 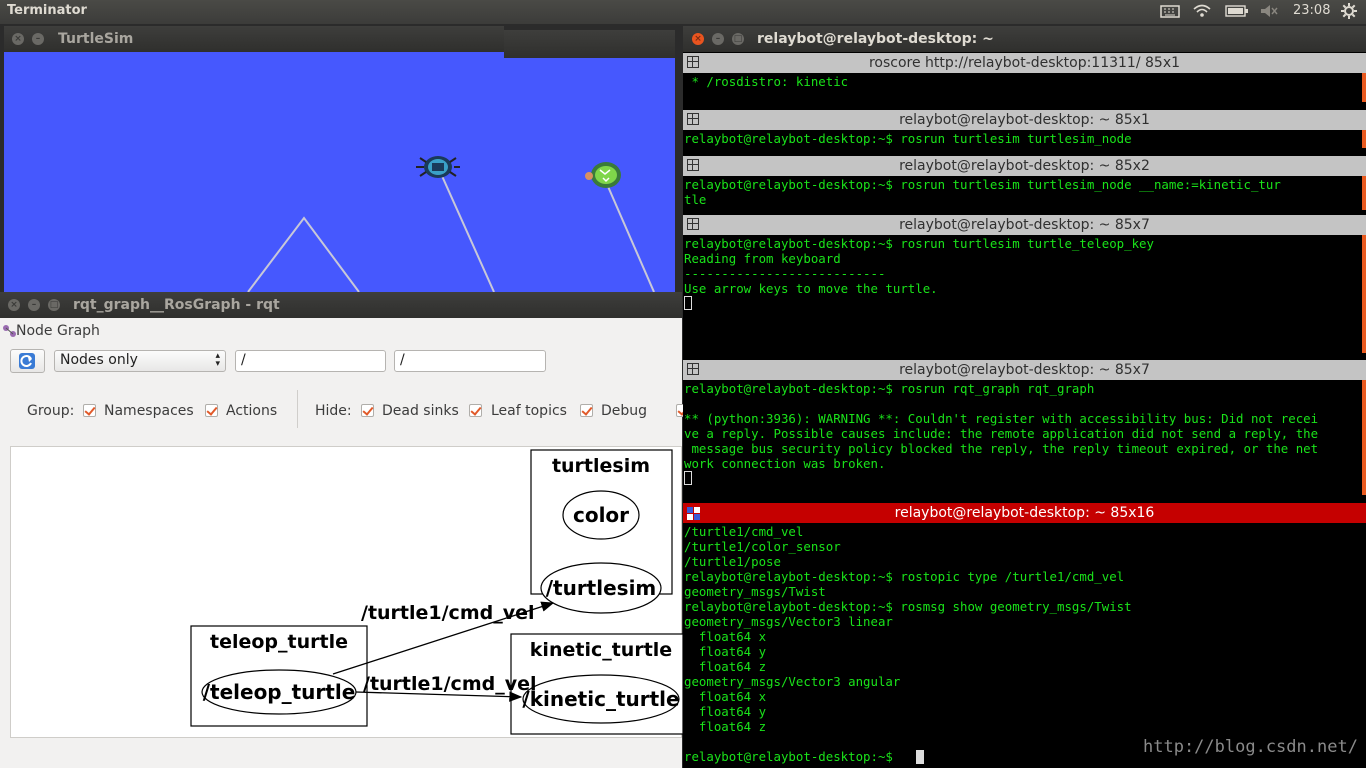 I want to click on terminal-line: /turtle1/pose, so click(x=732, y=561).